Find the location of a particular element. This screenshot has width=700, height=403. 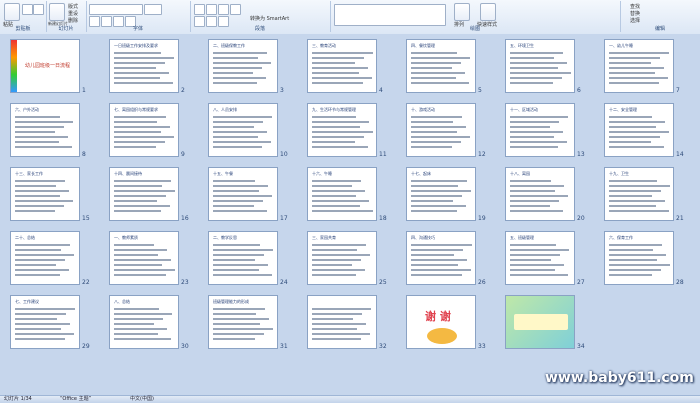

quick-styles-button is located at coordinates (488, 12).